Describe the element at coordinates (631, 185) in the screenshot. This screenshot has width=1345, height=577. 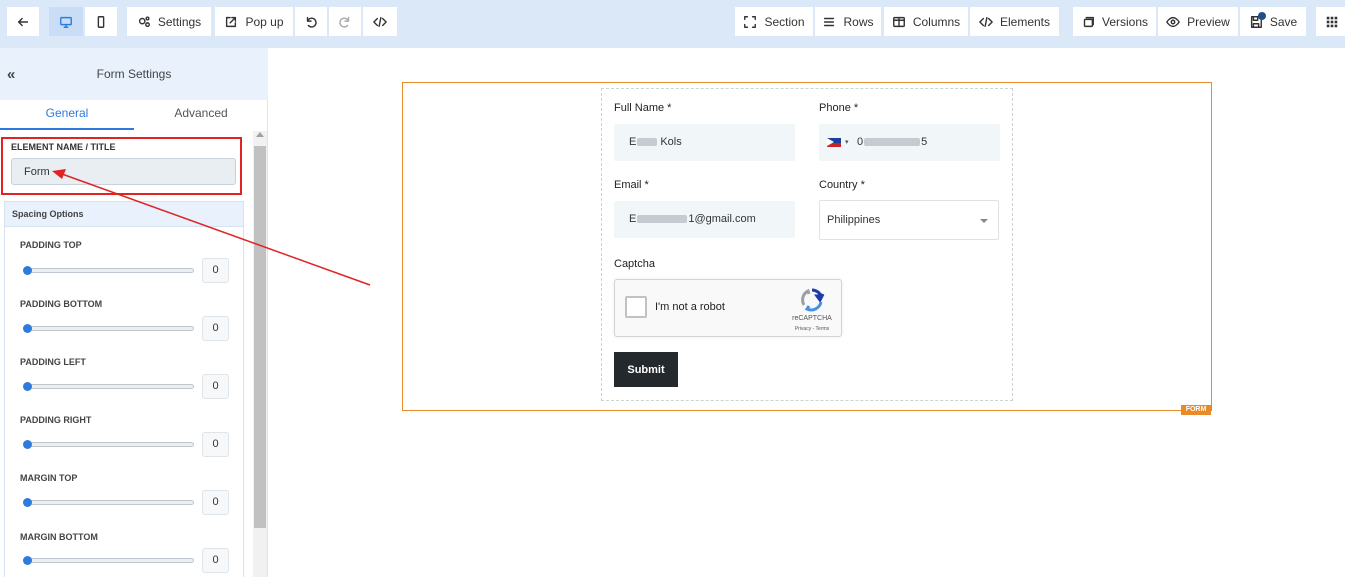
I see `email-label: Email *` at that location.